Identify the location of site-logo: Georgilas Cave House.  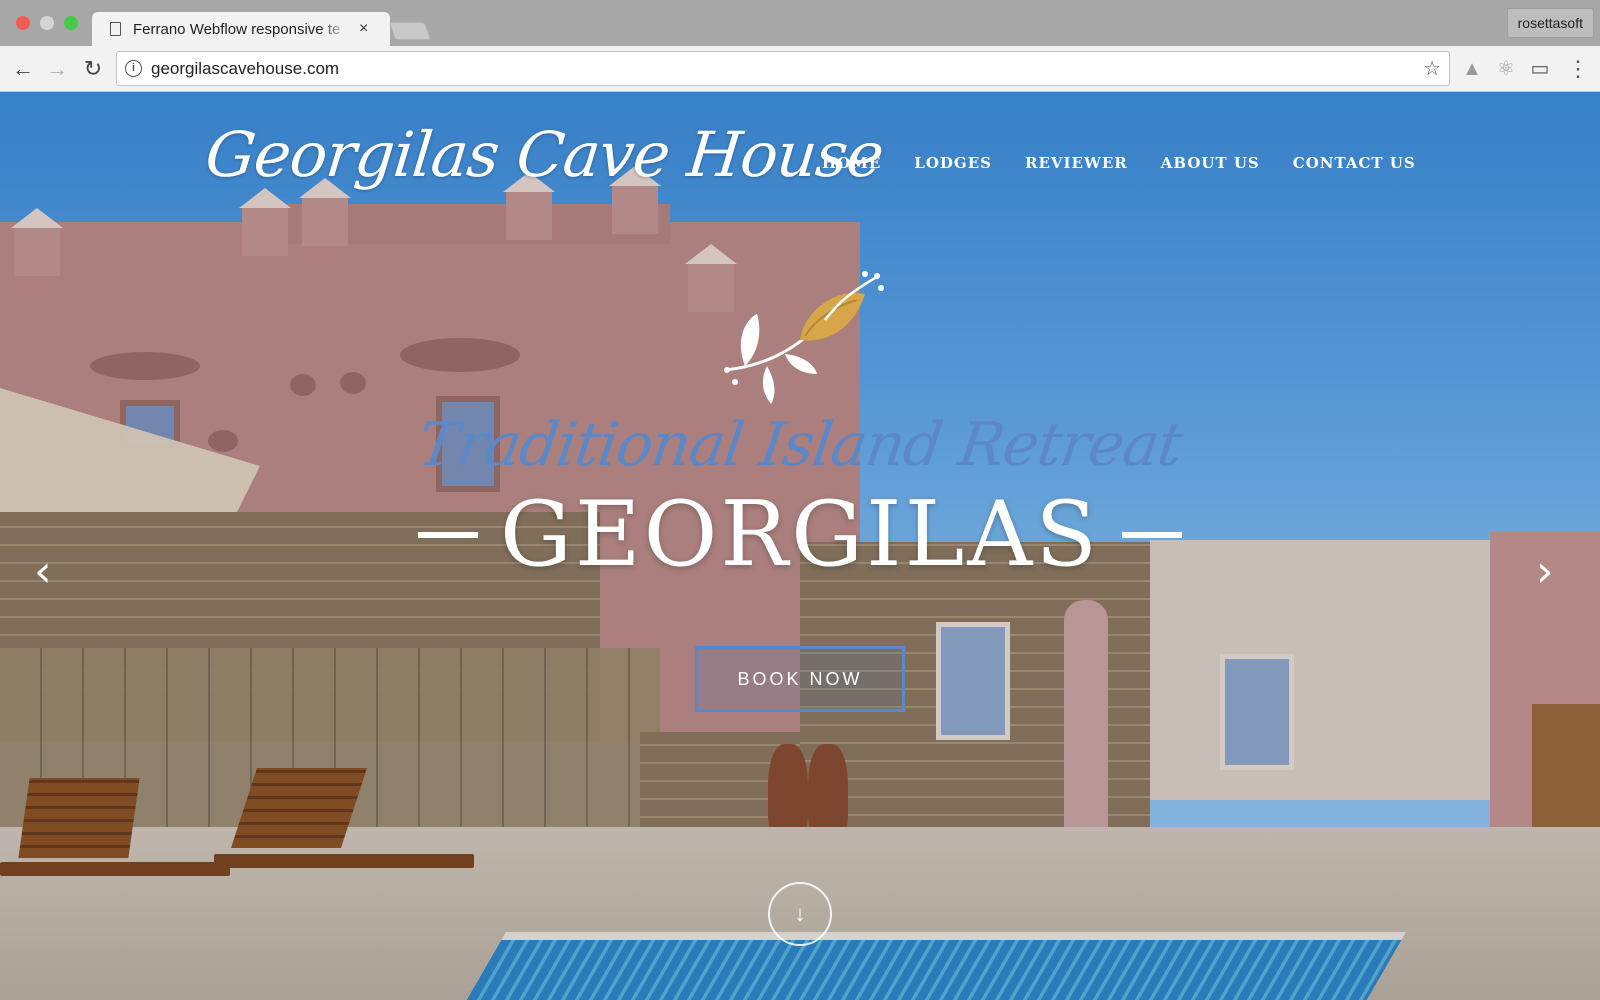
(544, 154).